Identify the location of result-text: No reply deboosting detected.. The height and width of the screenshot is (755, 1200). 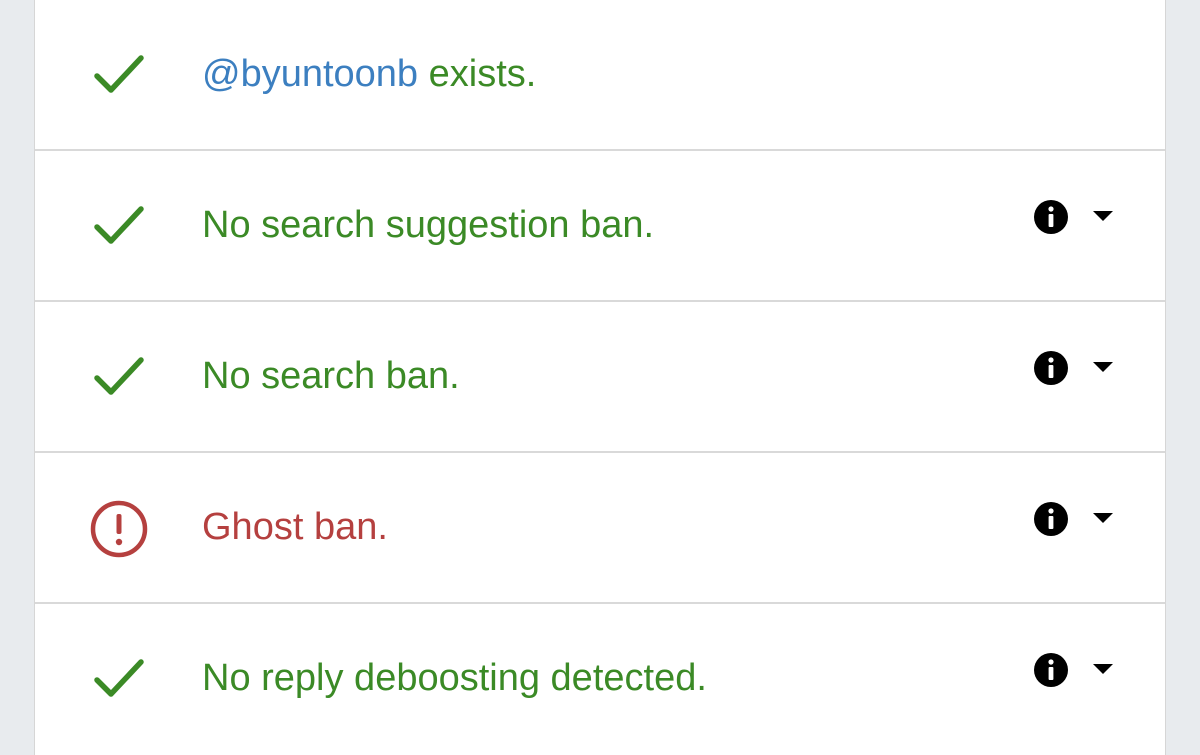
(454, 678).